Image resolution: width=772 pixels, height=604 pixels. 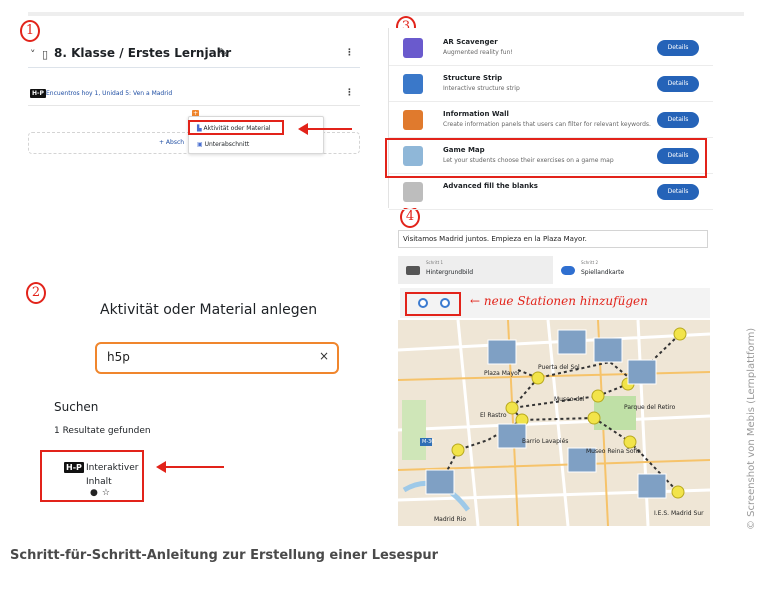 What do you see at coordinates (45, 54) in the screenshot?
I see `book-icon: ▯` at bounding box center [45, 54].